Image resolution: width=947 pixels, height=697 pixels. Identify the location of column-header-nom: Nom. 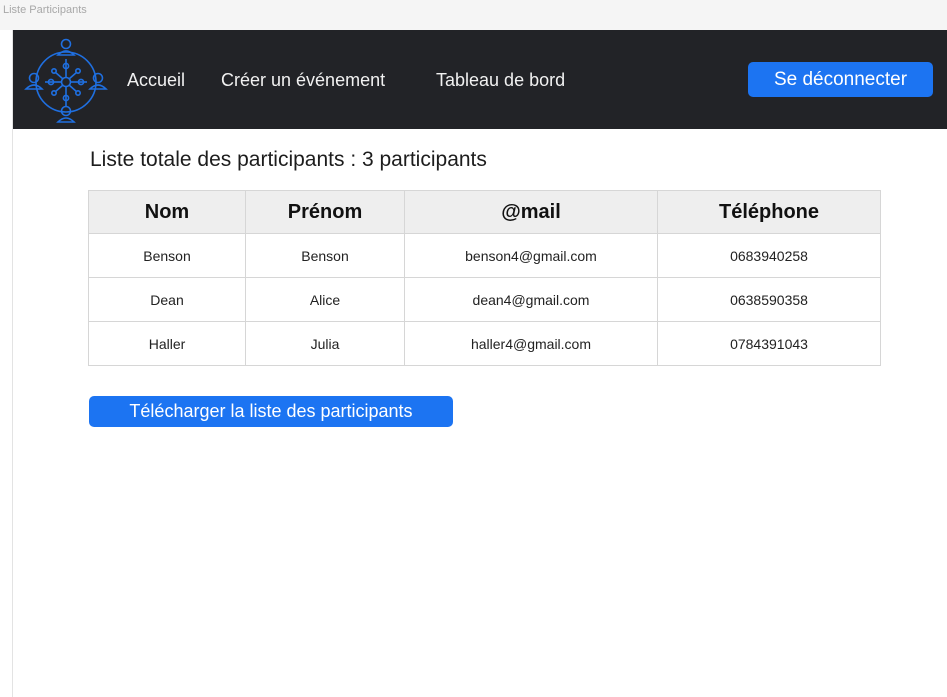
(167, 212).